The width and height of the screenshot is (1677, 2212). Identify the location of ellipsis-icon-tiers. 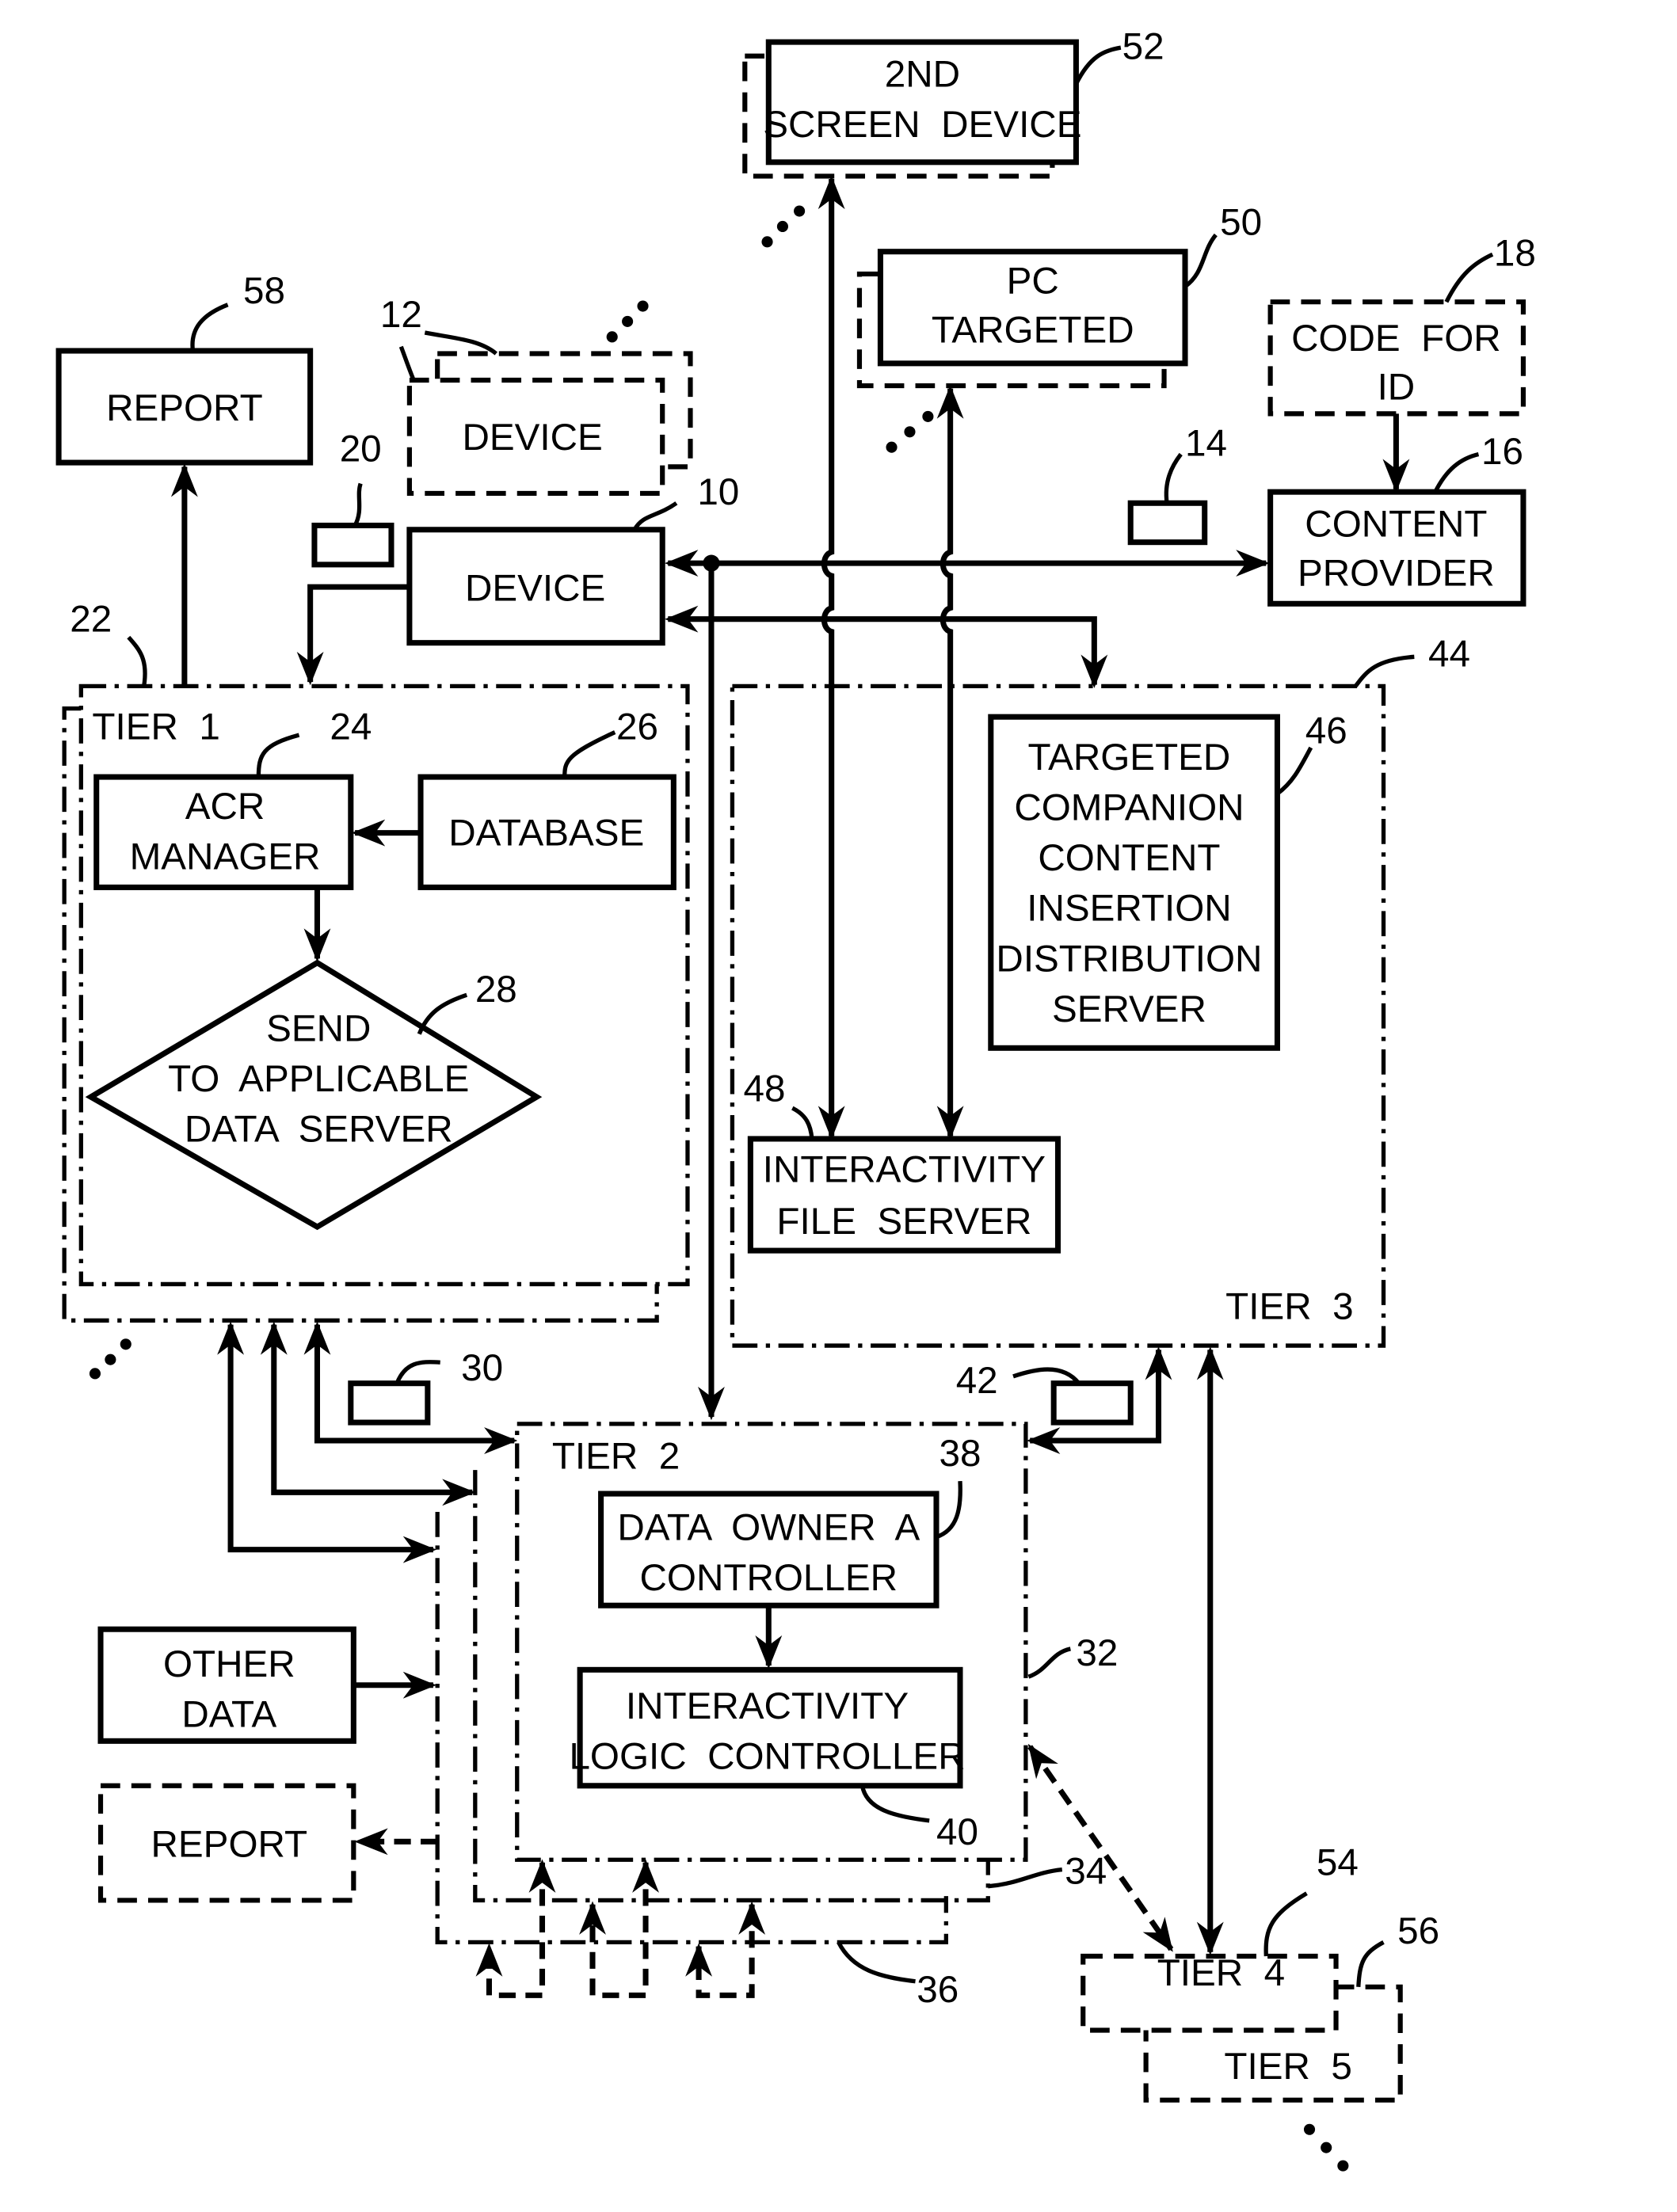
(1326, 2147).